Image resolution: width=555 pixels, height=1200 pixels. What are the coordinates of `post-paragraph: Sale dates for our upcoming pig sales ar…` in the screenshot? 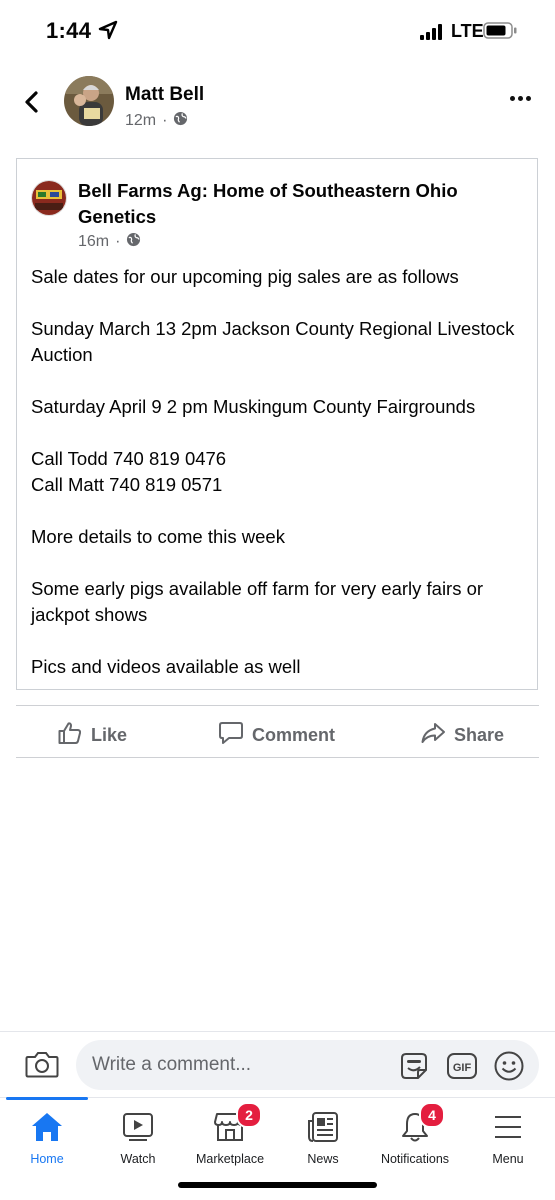 It's located at (245, 276).